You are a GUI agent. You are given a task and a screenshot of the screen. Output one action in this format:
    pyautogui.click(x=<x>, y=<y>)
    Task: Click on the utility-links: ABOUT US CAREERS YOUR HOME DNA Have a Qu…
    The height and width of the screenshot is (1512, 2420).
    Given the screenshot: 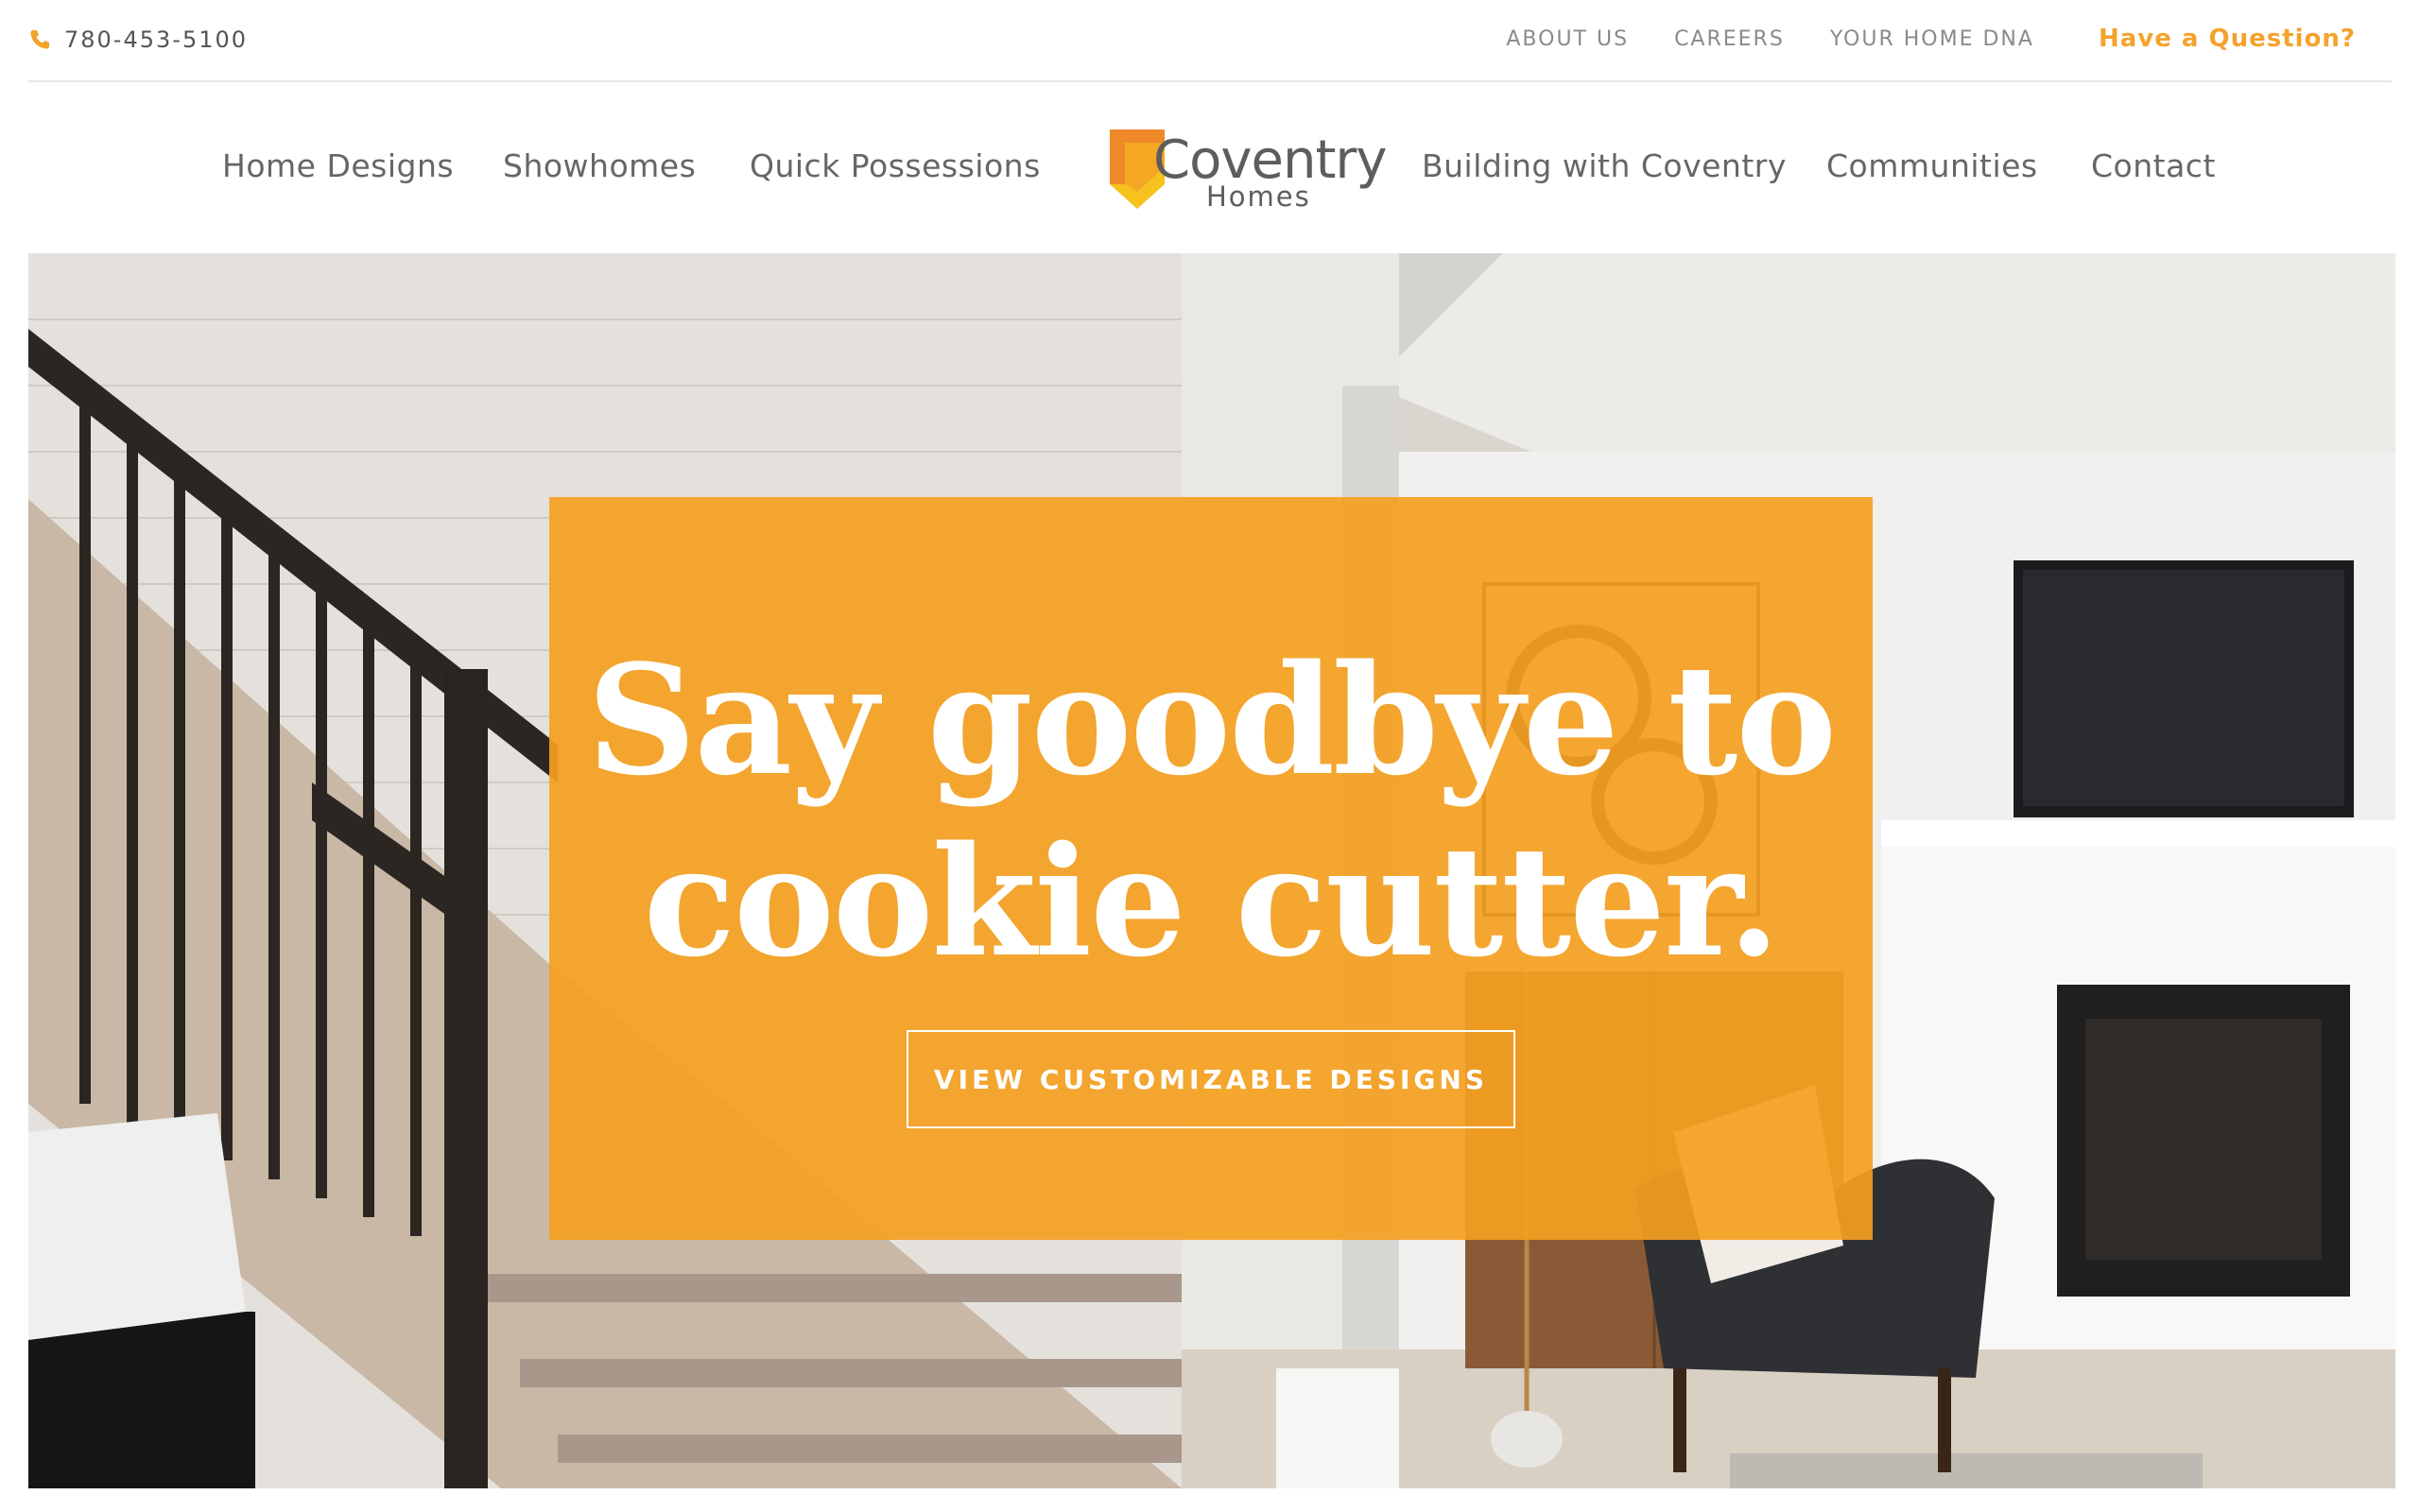 What is the action you would take?
    pyautogui.click(x=1926, y=39)
    